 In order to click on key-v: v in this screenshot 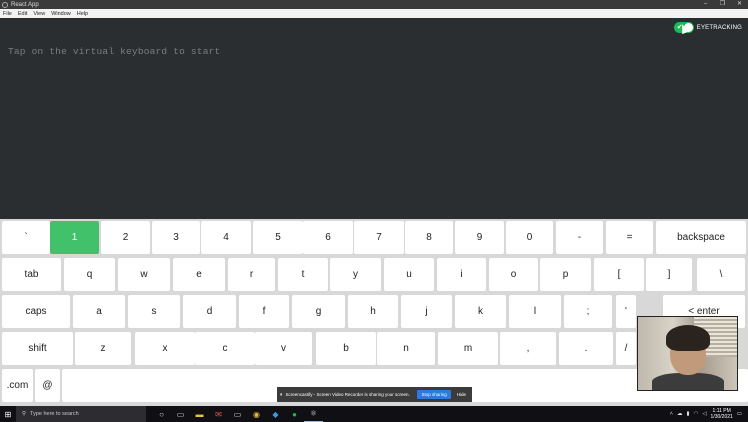, I will do `click(283, 348)`.